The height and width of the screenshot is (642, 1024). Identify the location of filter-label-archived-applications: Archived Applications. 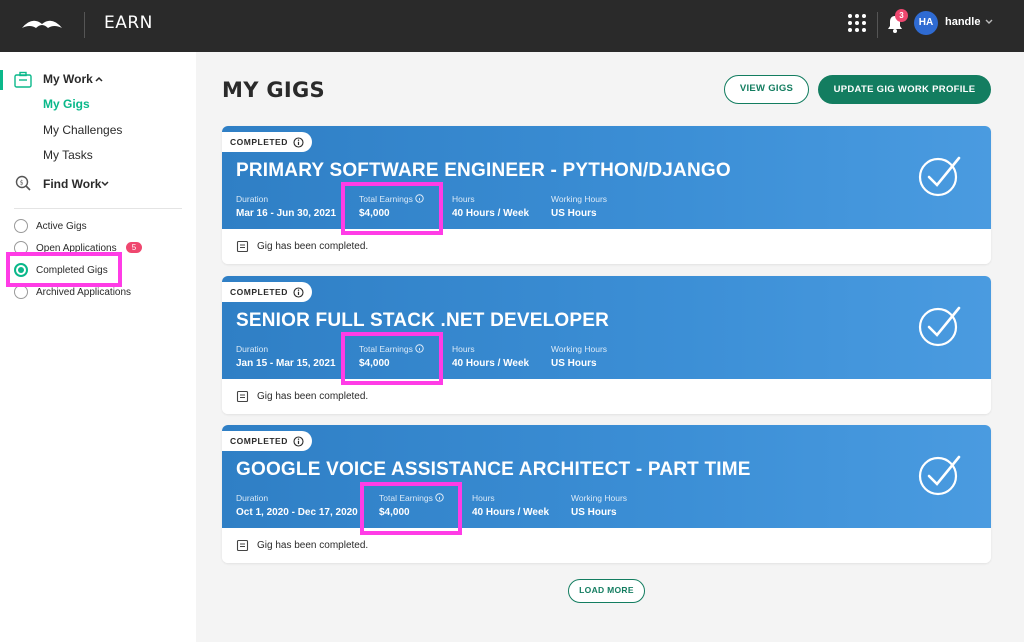
(83, 292).